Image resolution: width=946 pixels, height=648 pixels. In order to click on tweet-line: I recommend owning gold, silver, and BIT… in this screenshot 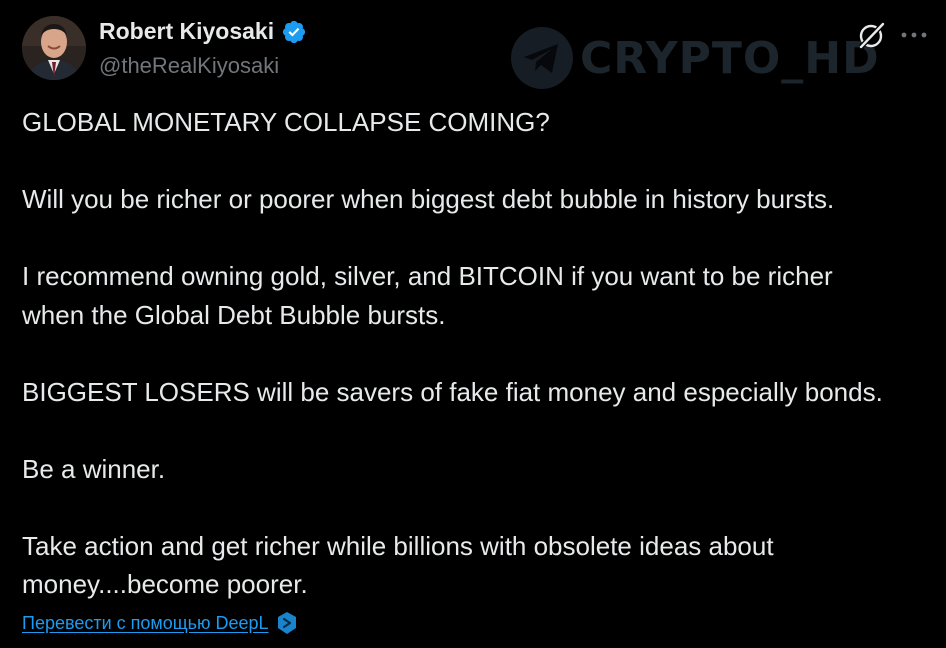, I will do `click(427, 276)`.